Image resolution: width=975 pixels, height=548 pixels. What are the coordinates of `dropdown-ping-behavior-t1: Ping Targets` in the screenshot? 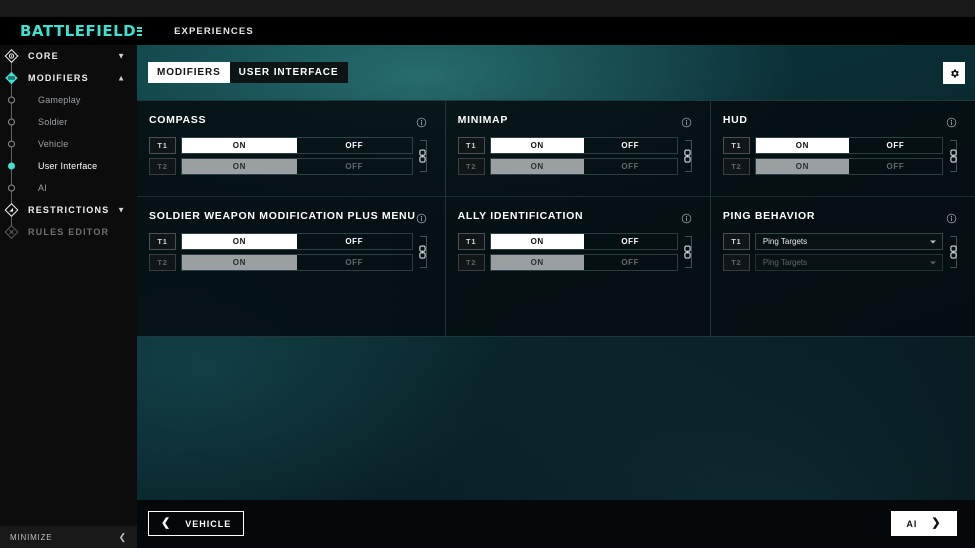 It's located at (848, 241).